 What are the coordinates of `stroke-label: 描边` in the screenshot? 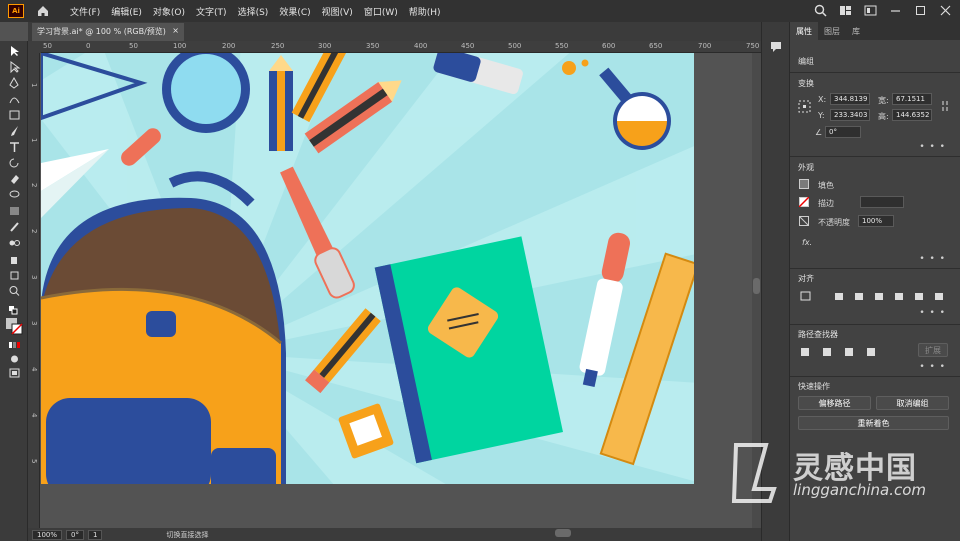 It's located at (826, 203).